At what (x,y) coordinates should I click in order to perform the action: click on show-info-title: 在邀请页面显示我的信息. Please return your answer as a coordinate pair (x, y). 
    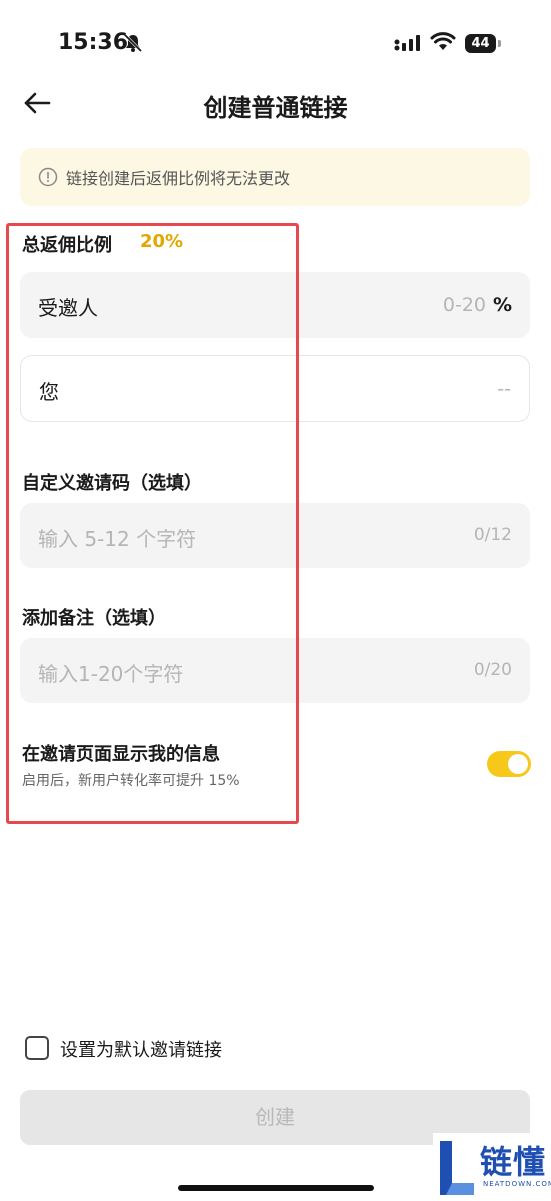
    Looking at the image, I should click on (121, 754).